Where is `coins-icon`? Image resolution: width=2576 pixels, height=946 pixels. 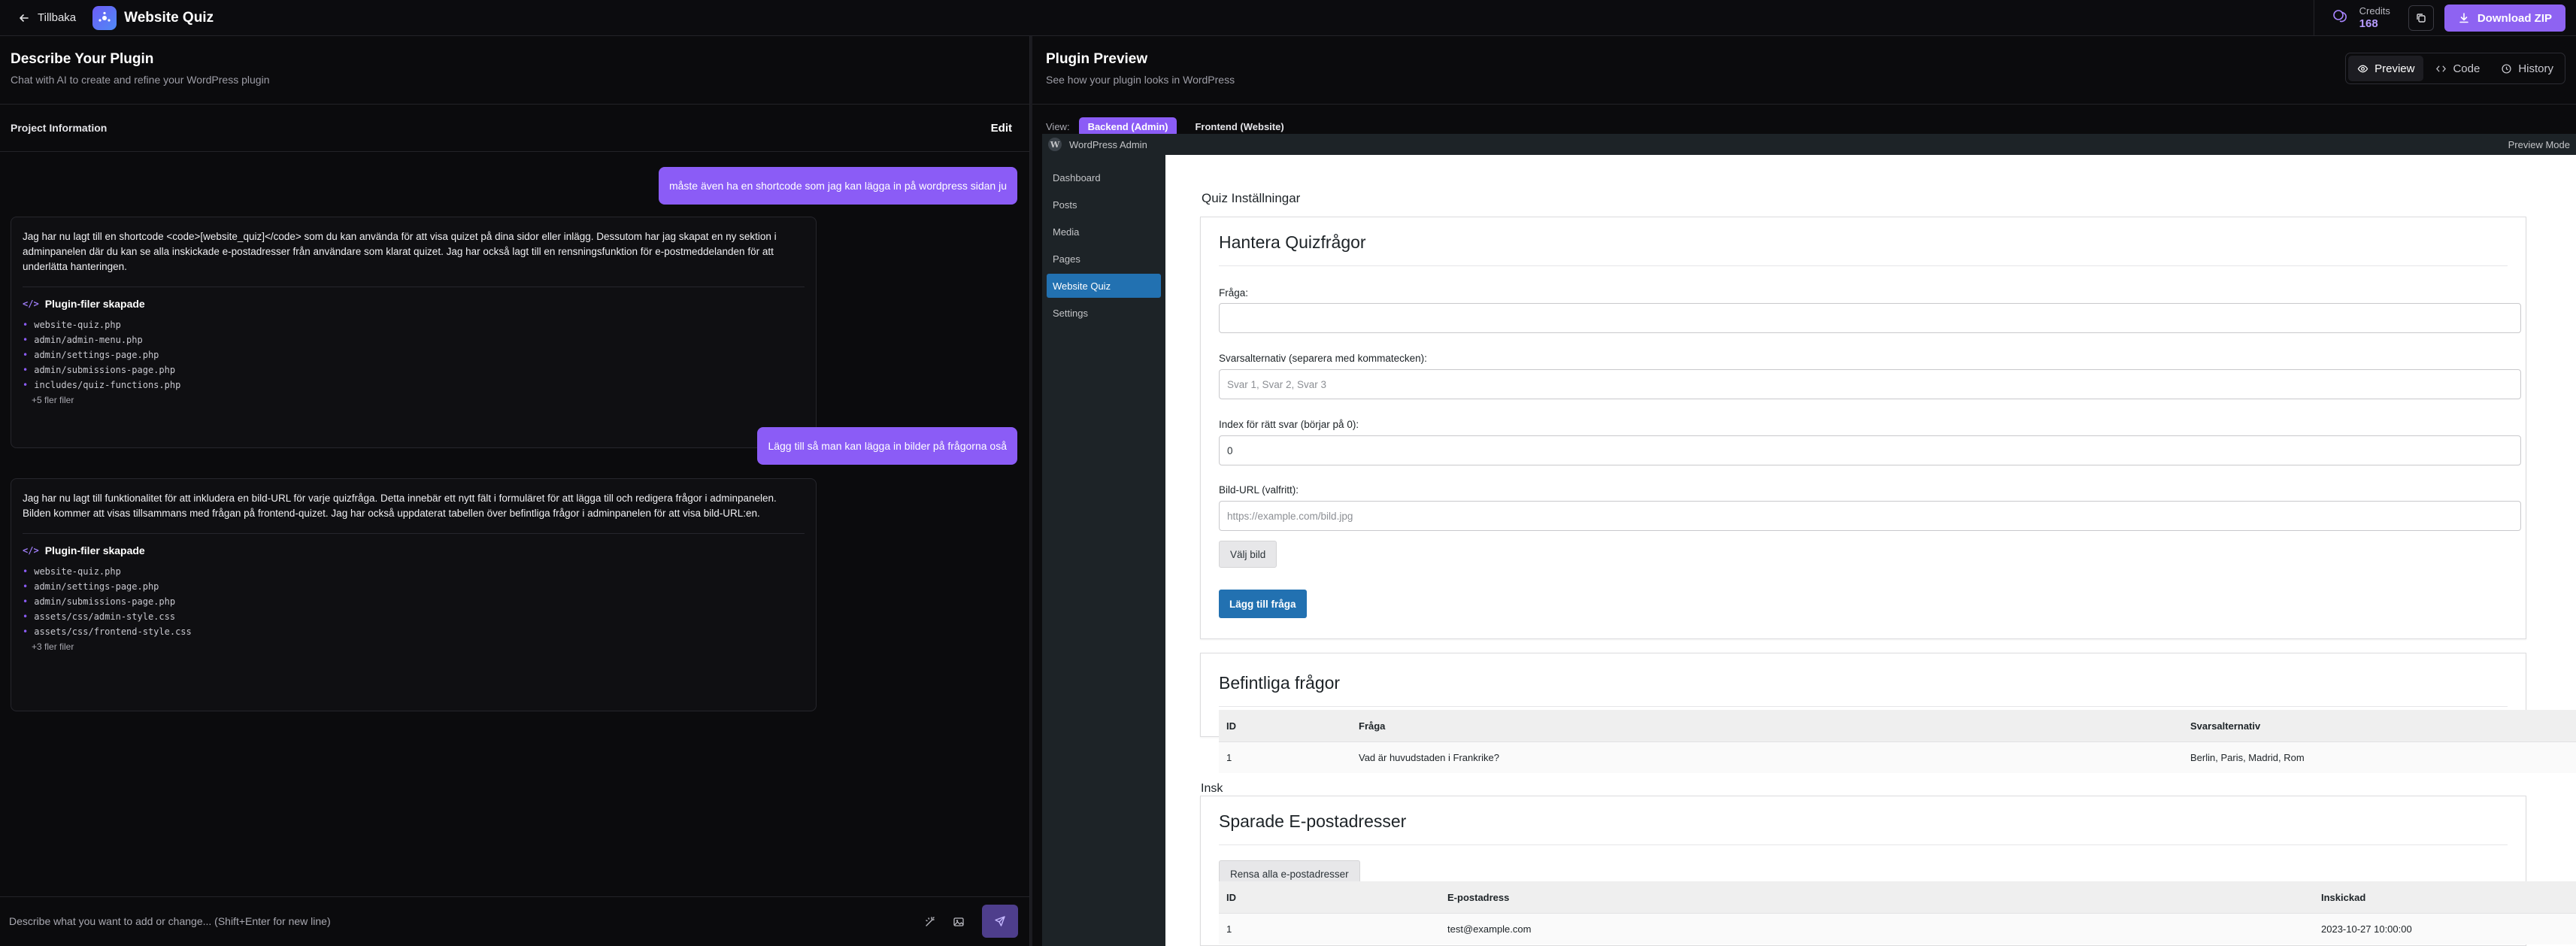 coins-icon is located at coordinates (2340, 18).